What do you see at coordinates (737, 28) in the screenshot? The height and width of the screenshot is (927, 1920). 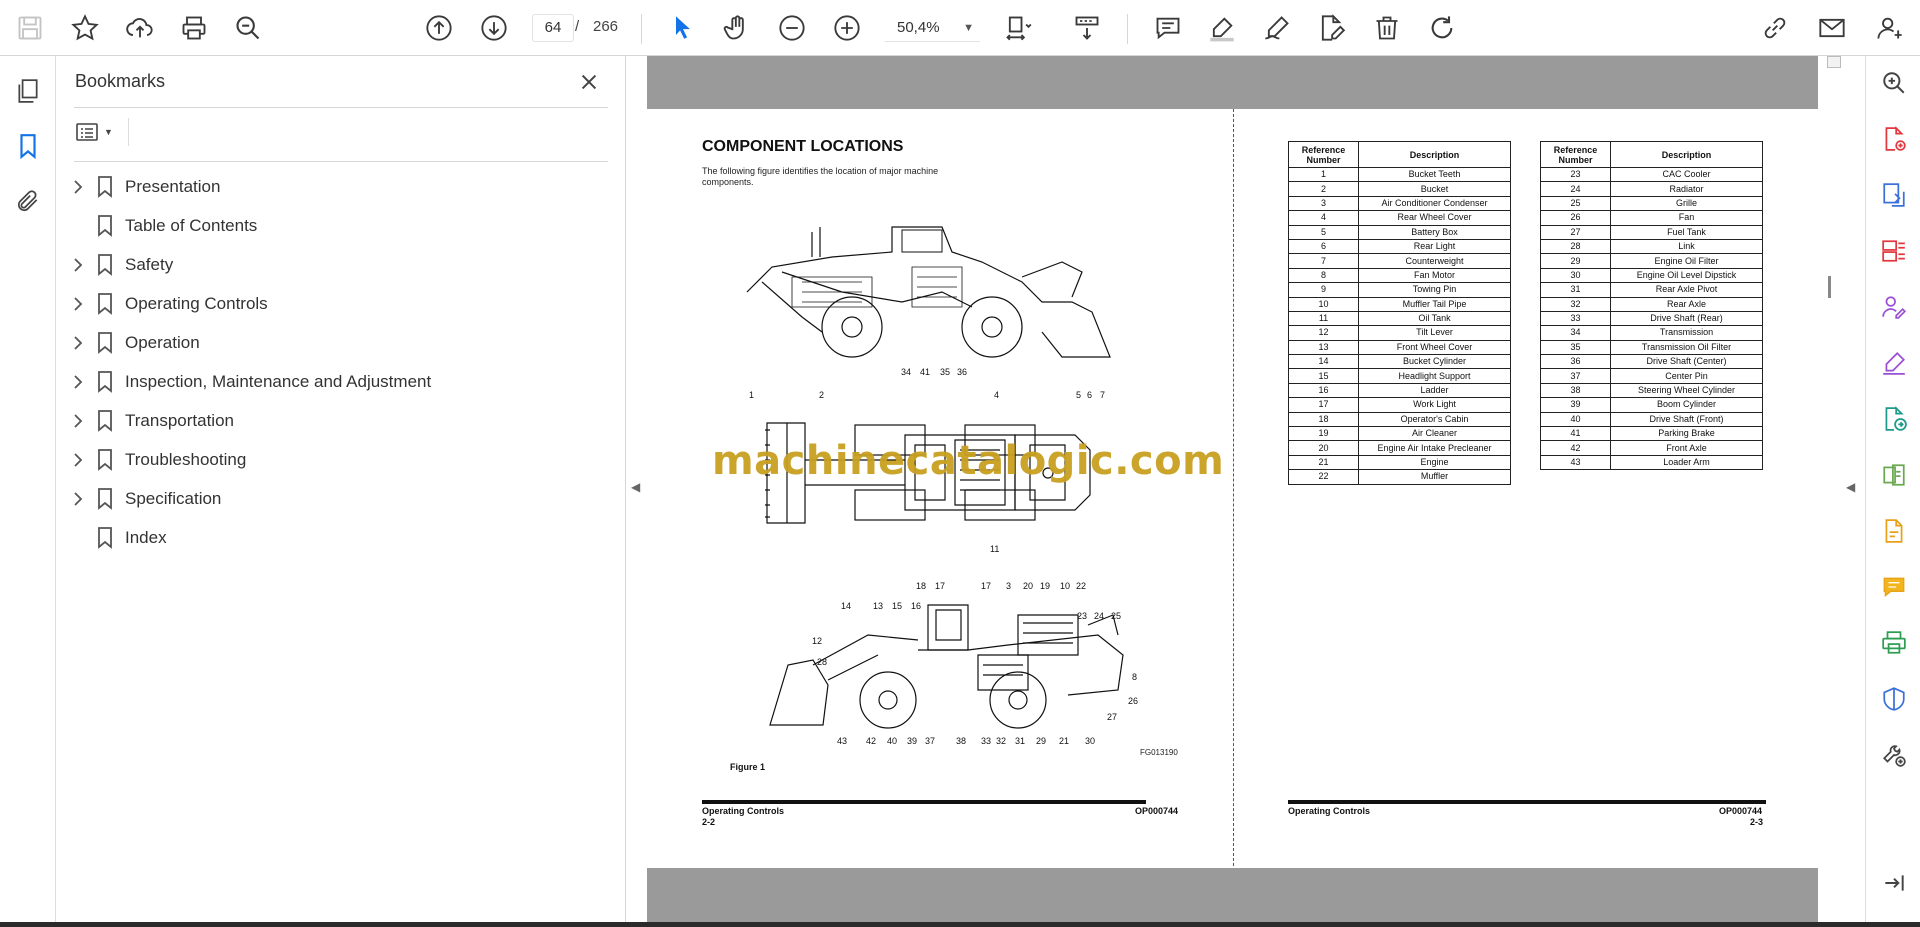 I see `hand-tool-icon` at bounding box center [737, 28].